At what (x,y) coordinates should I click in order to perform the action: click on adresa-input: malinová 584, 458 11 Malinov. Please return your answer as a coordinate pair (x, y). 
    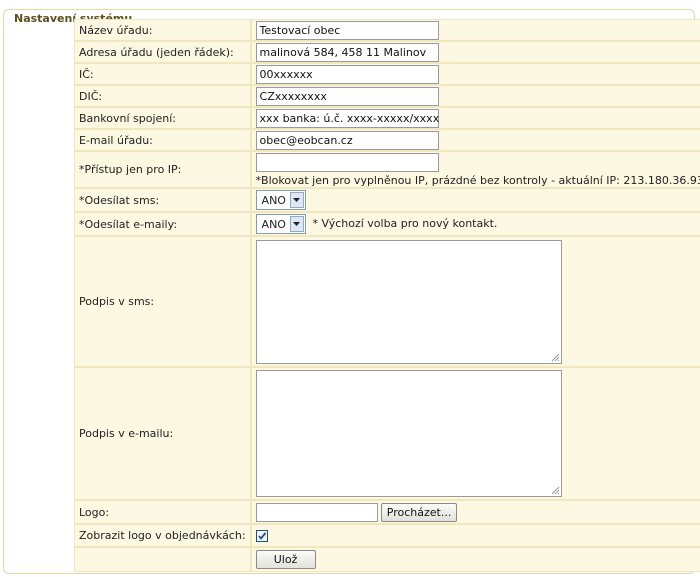
    Looking at the image, I should click on (347, 52).